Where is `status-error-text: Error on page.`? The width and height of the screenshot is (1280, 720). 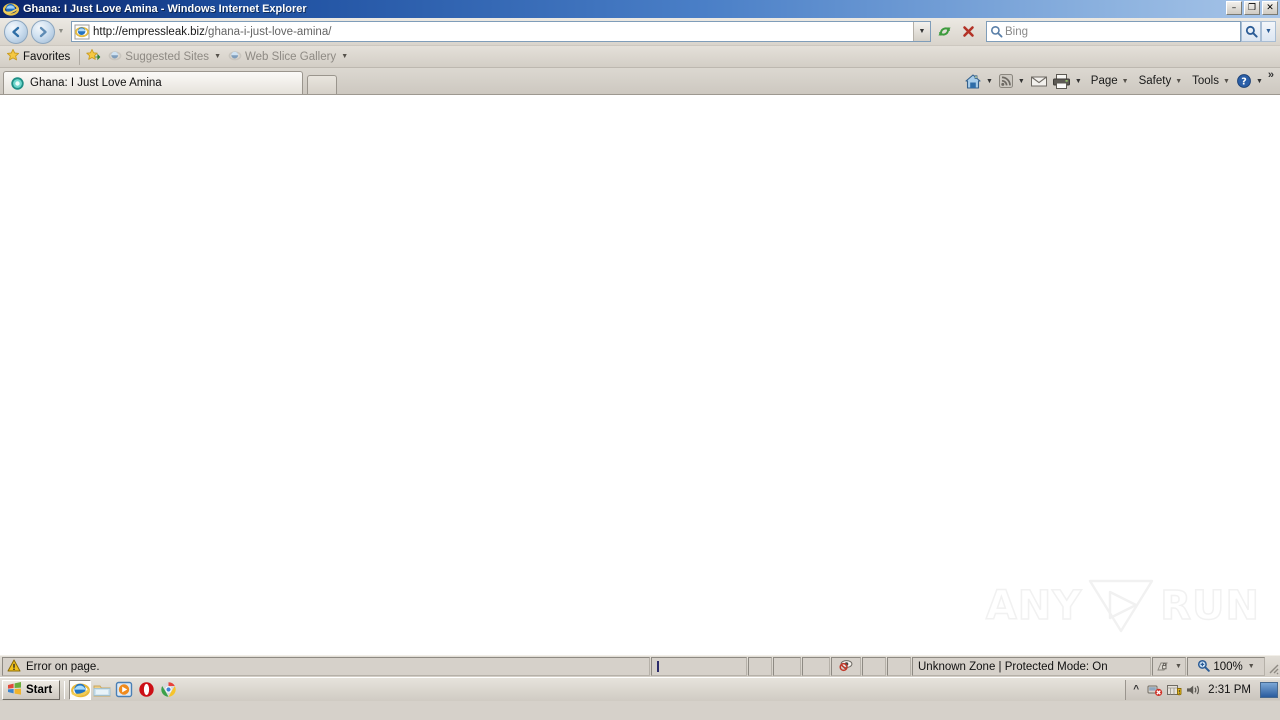
status-error-text: Error on page. is located at coordinates (63, 666).